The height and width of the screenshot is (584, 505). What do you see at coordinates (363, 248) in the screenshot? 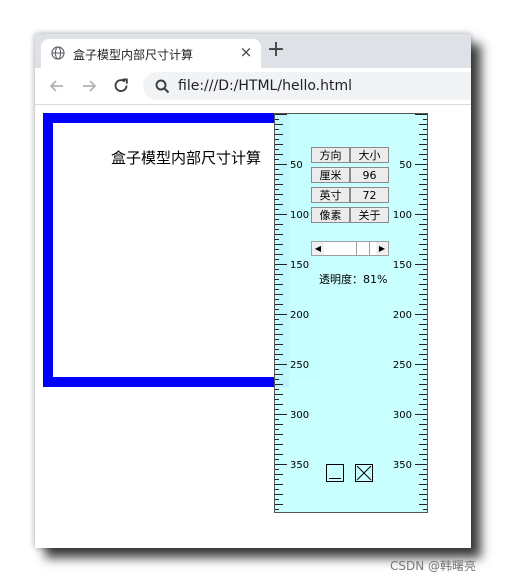
I see `slider-thumb` at bounding box center [363, 248].